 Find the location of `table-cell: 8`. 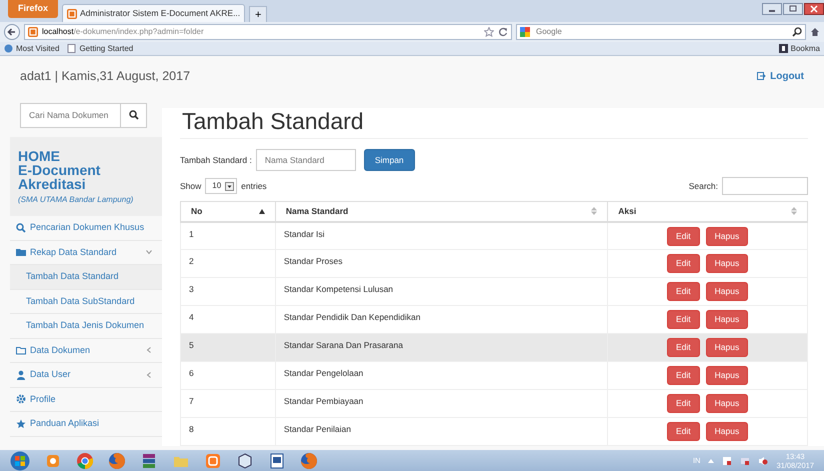

table-cell: 8 is located at coordinates (228, 432).